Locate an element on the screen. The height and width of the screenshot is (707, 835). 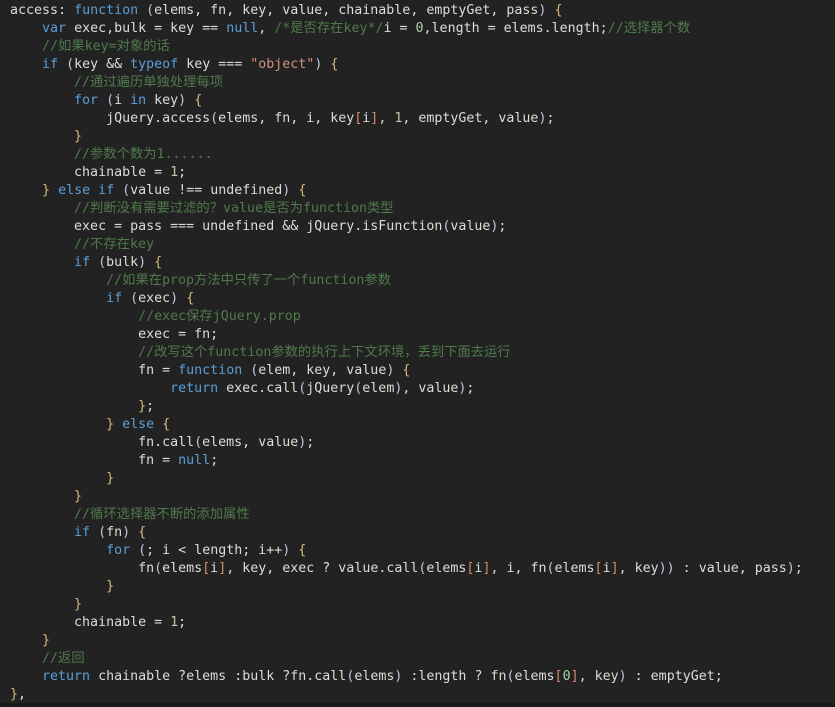
code-token-cmt: //选择器个数 is located at coordinates (649, 28).